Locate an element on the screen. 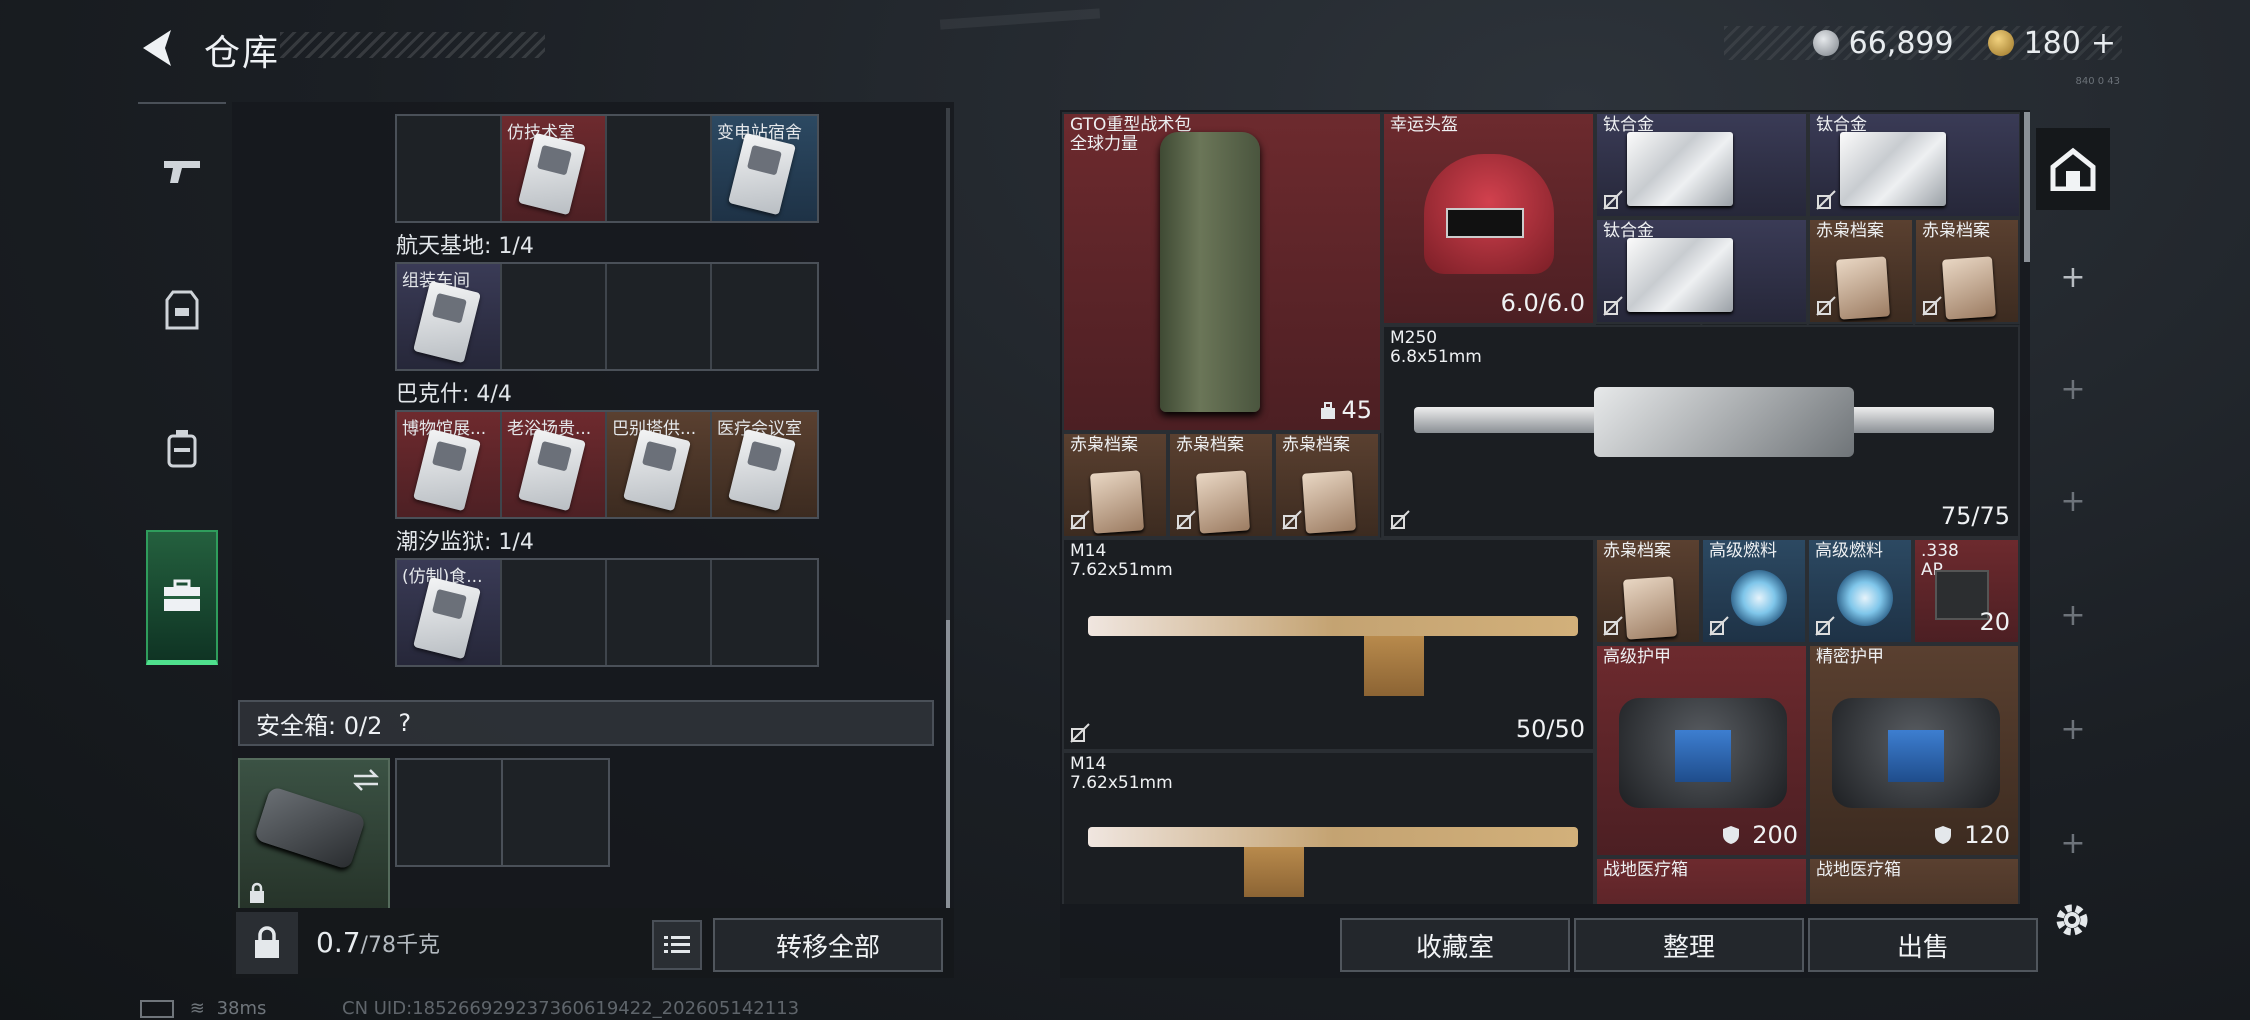  left-scroll-thumb is located at coordinates (948, 764).